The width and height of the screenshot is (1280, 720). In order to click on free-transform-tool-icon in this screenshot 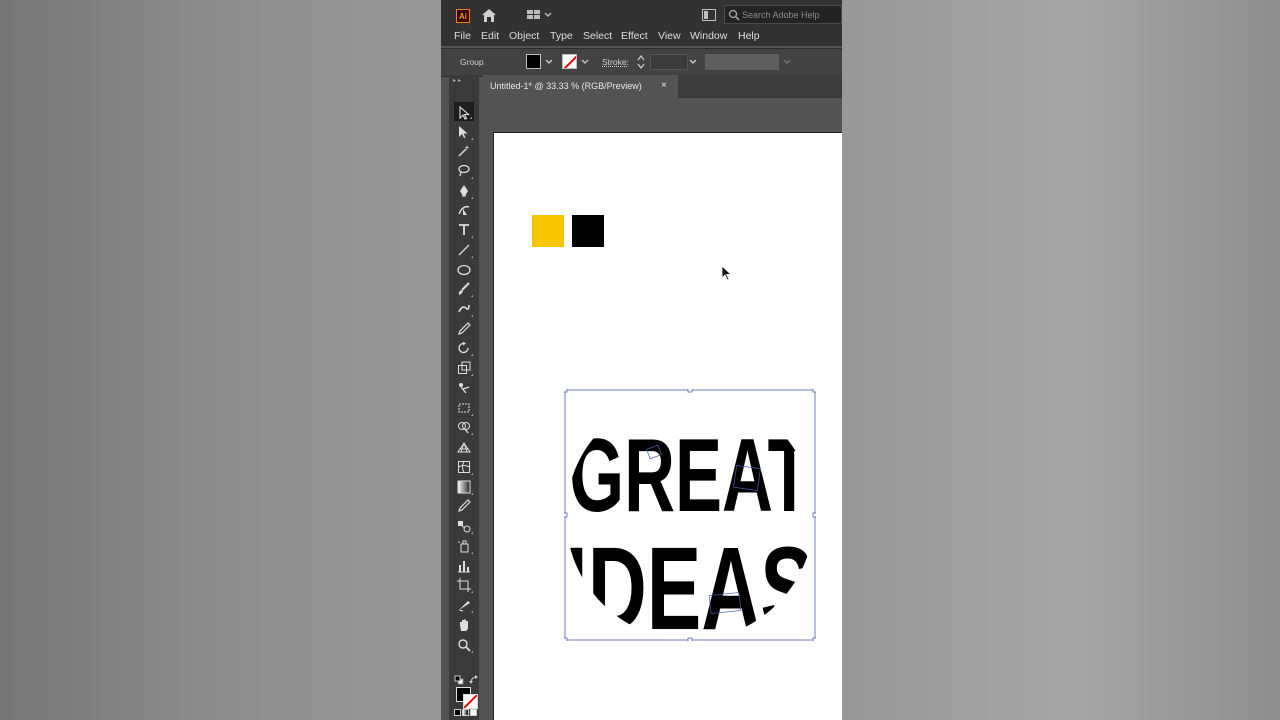, I will do `click(464, 408)`.